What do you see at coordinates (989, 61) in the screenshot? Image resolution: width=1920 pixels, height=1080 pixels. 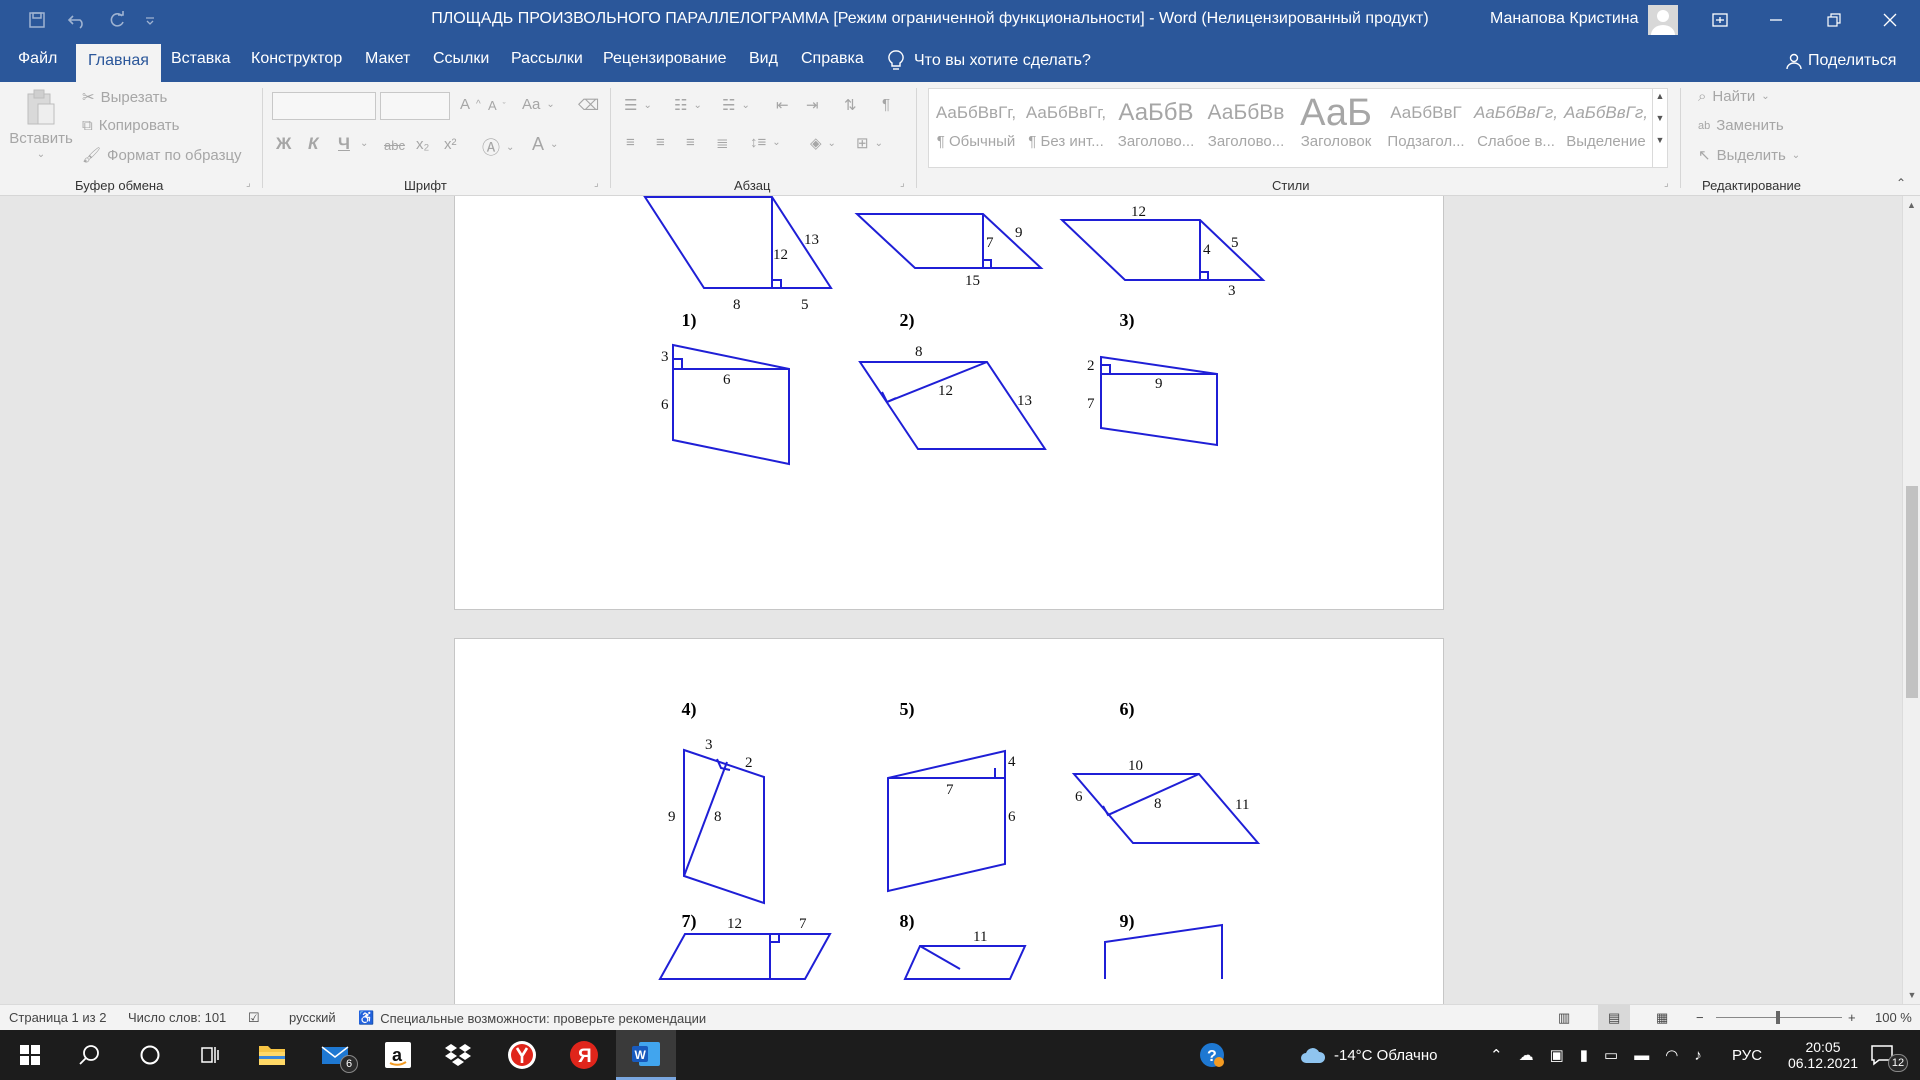 I see `tell-me-search: Что вы хотите сделать?` at bounding box center [989, 61].